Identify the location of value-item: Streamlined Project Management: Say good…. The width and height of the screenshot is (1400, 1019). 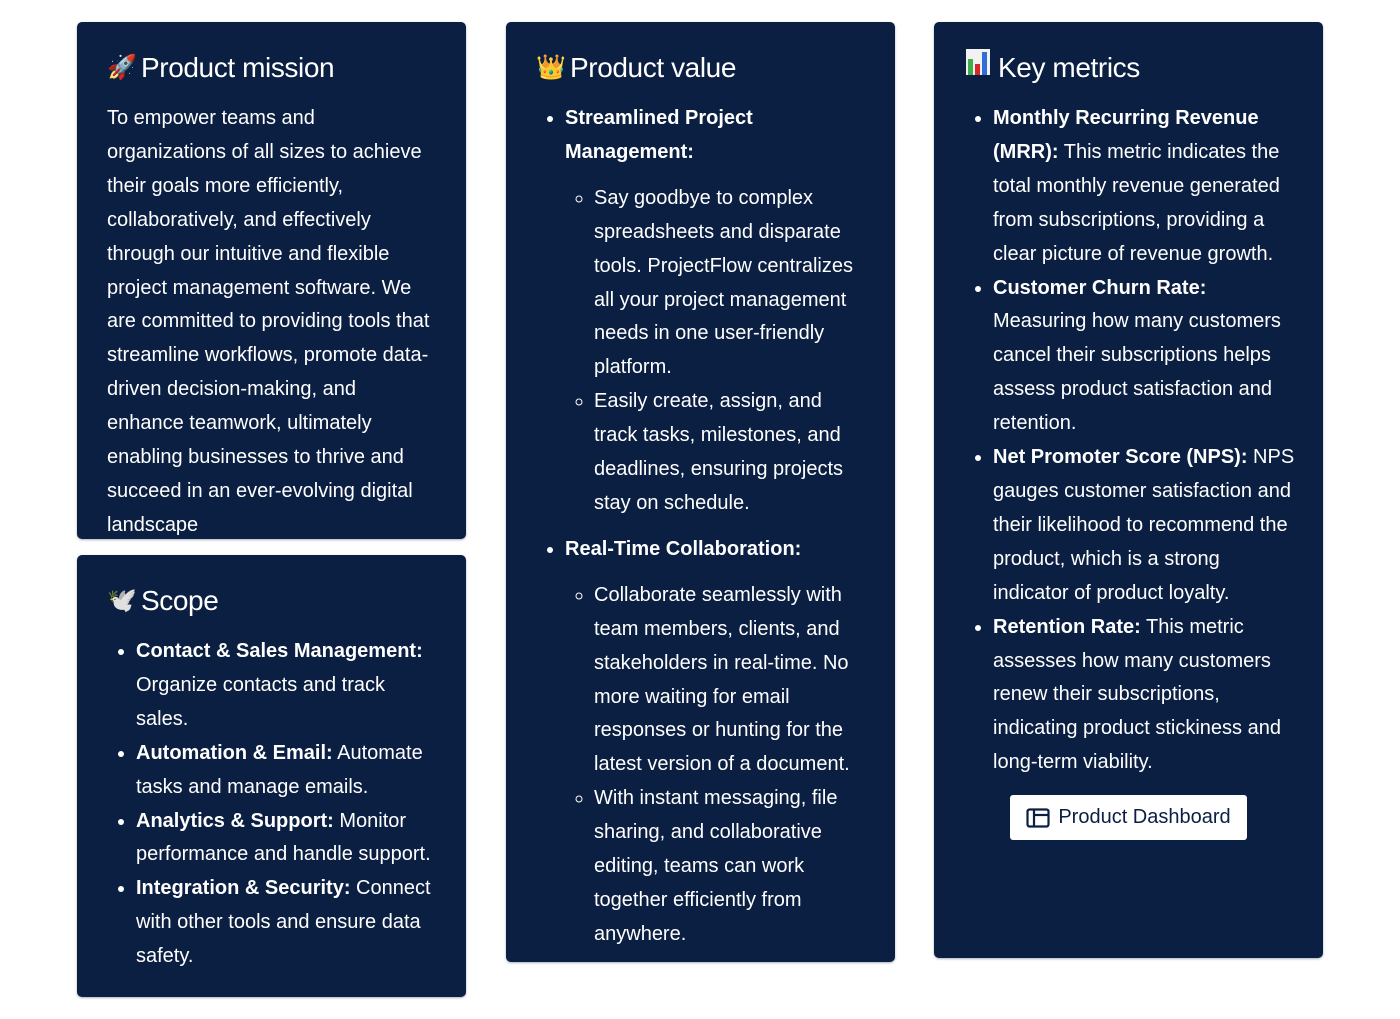
(716, 311).